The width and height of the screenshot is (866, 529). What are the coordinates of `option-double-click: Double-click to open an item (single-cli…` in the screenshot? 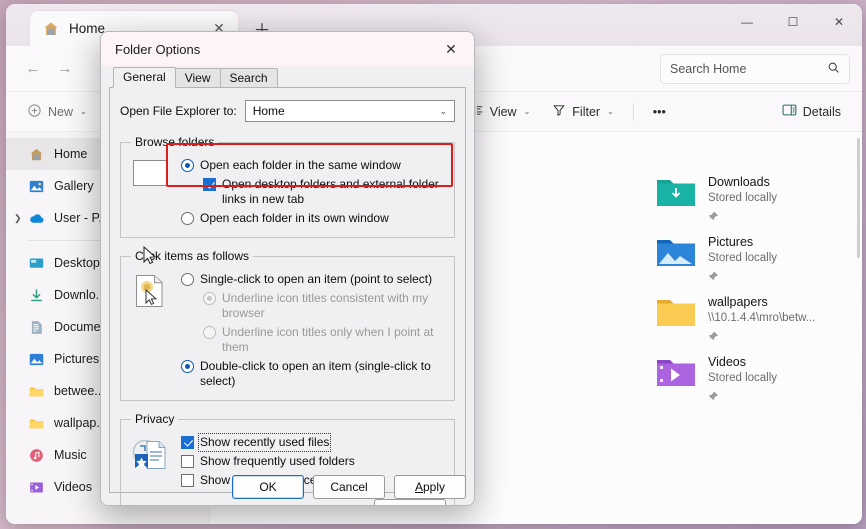 It's located at (313, 374).